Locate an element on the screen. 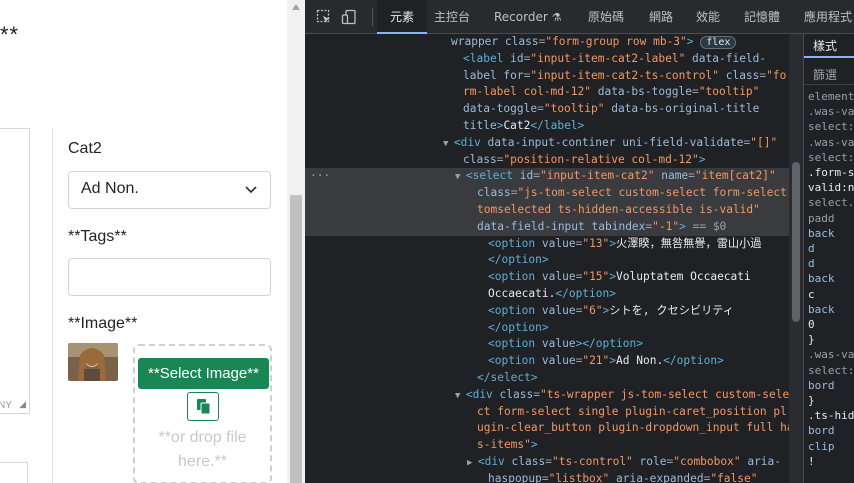 This screenshot has height=483, width=854. dom-node-line: <option value="21">Ad Non.</option> is located at coordinates (549, 361).